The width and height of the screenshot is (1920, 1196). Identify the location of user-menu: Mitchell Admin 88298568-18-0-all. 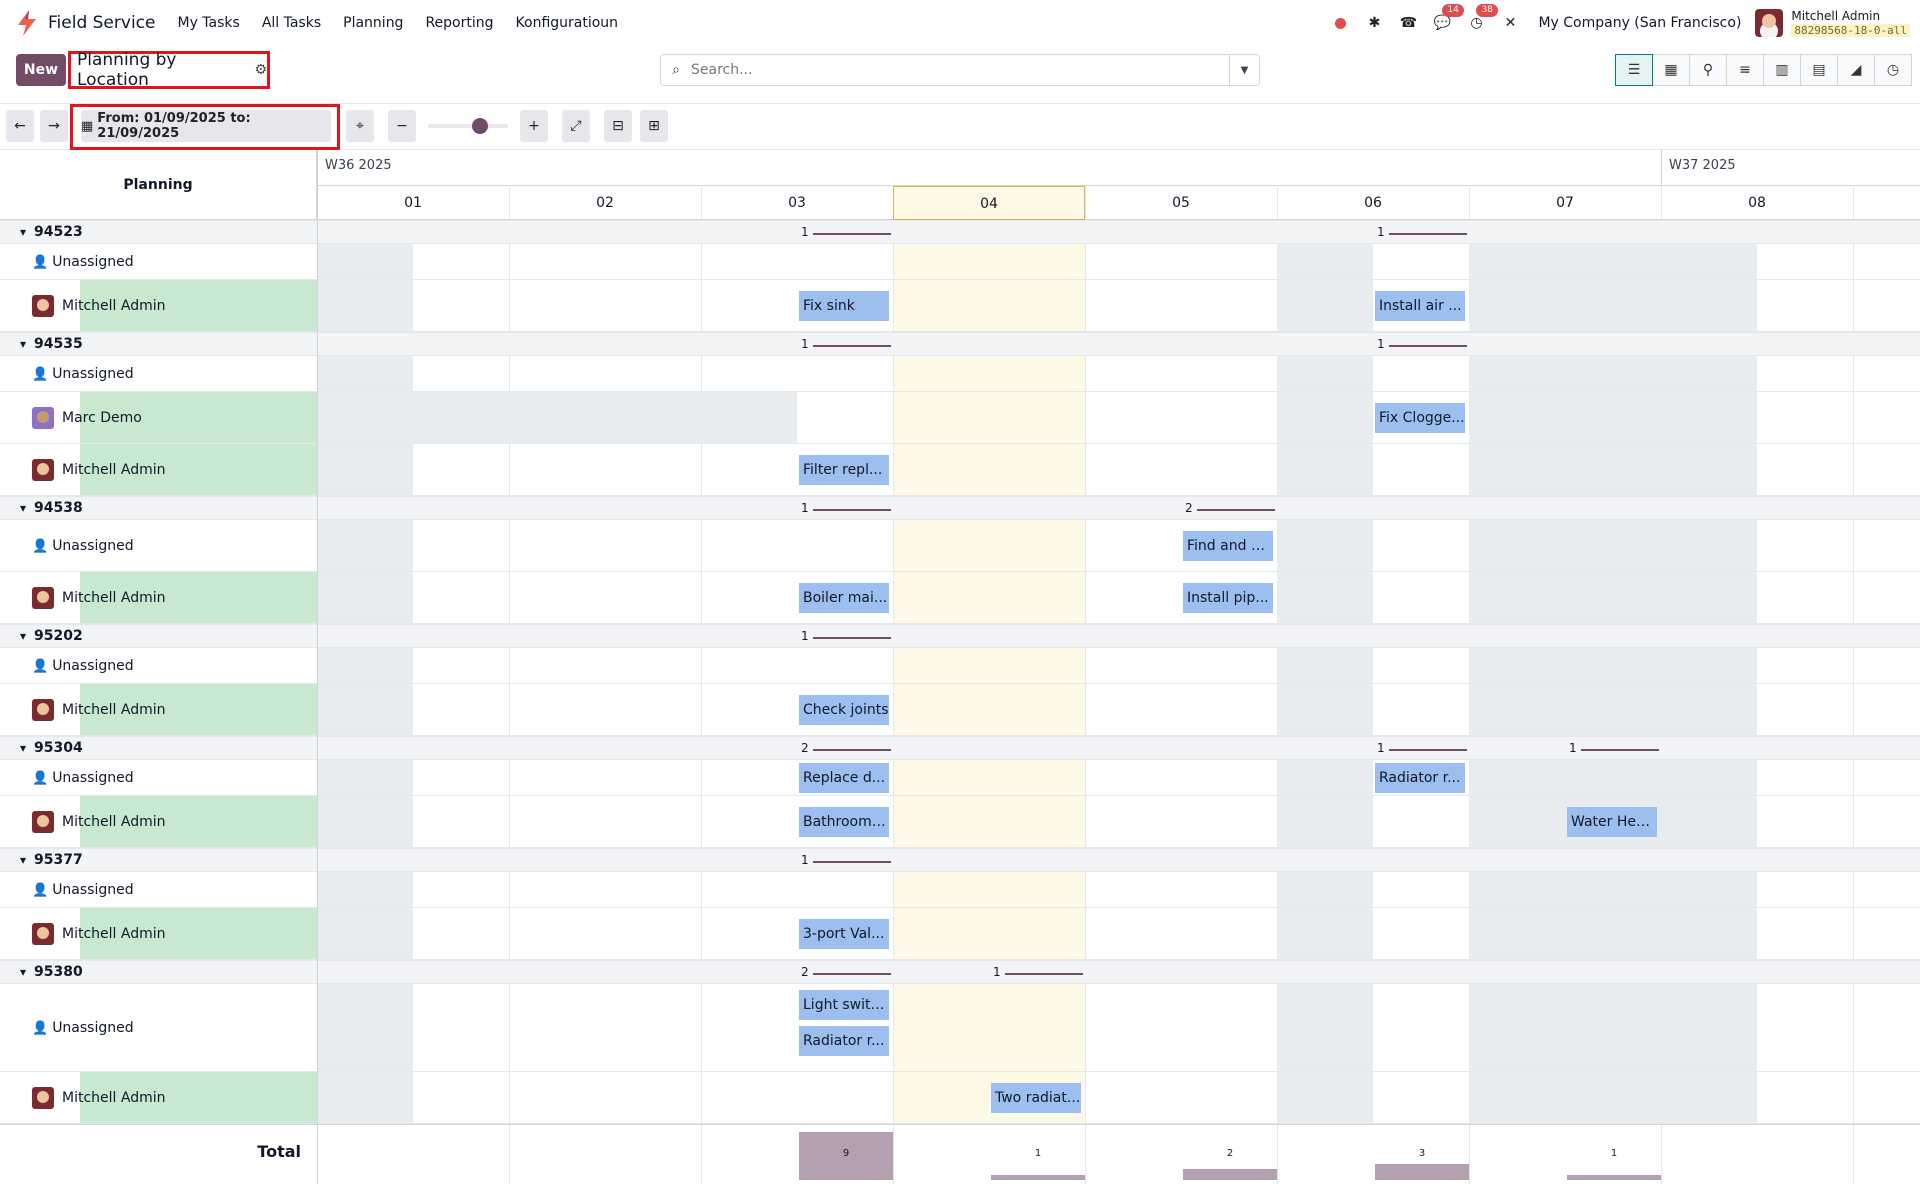
(1850, 23).